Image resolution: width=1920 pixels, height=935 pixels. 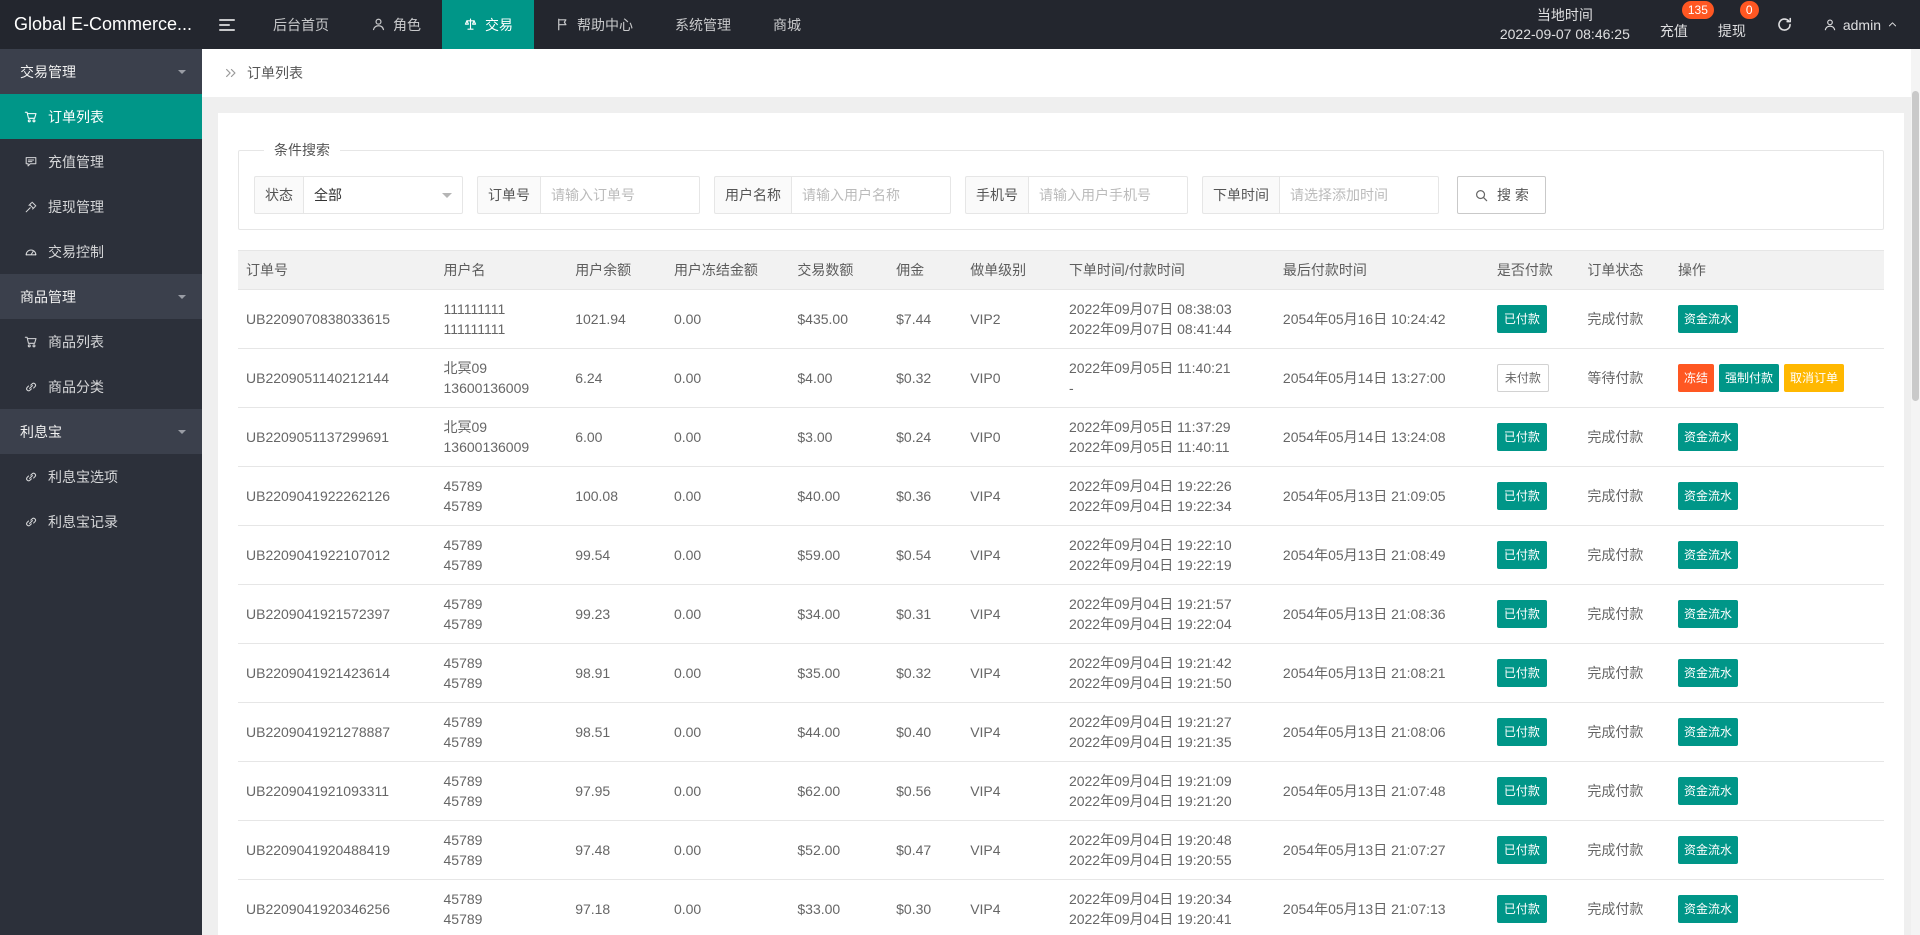 What do you see at coordinates (616, 270) in the screenshot?
I see `col-balance: 用户余额` at bounding box center [616, 270].